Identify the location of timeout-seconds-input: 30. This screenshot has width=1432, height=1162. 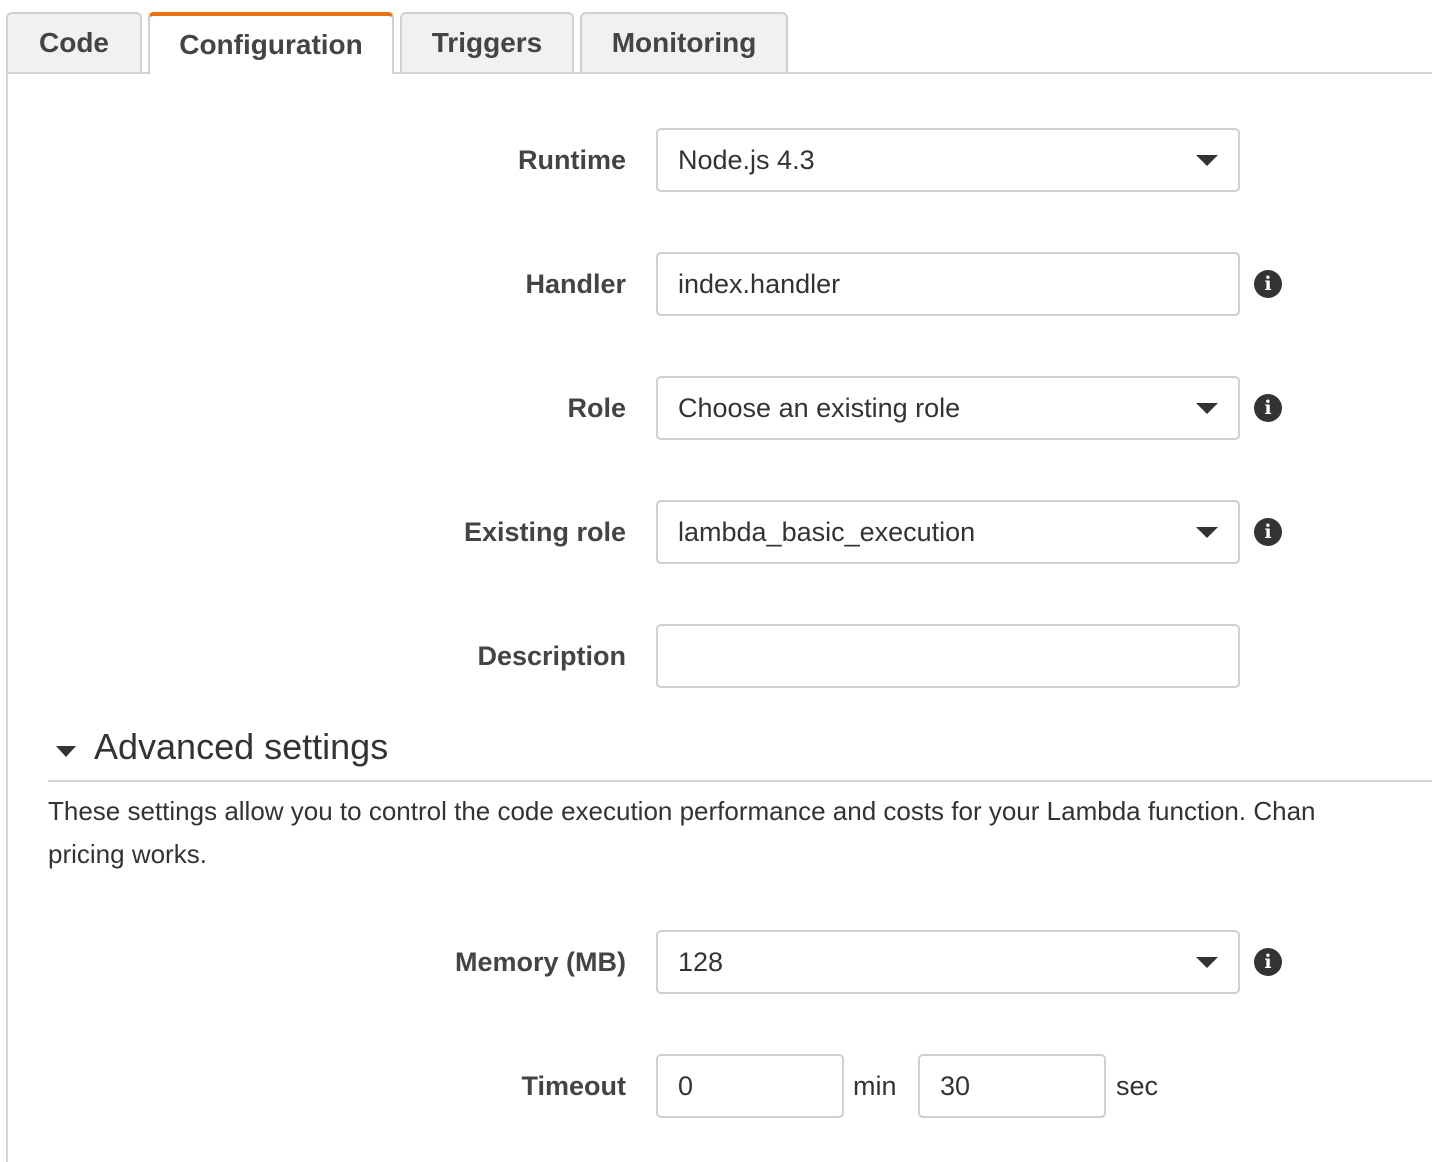
(1012, 1086).